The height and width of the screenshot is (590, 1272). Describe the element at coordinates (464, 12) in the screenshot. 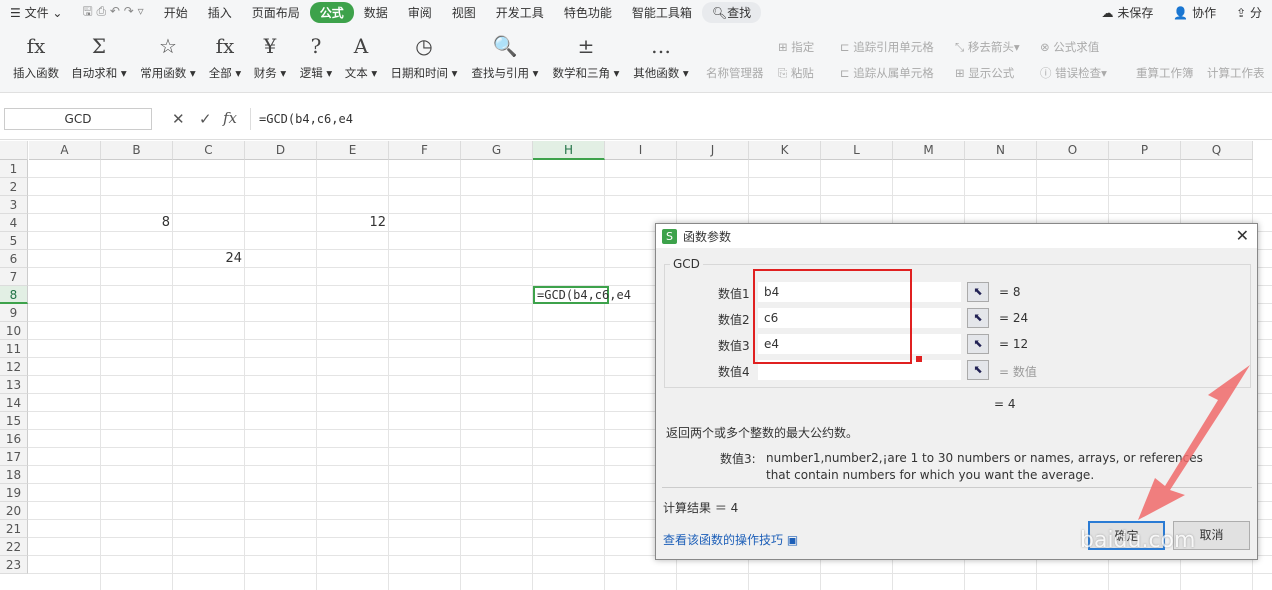

I see `tab-6: 视图` at that location.